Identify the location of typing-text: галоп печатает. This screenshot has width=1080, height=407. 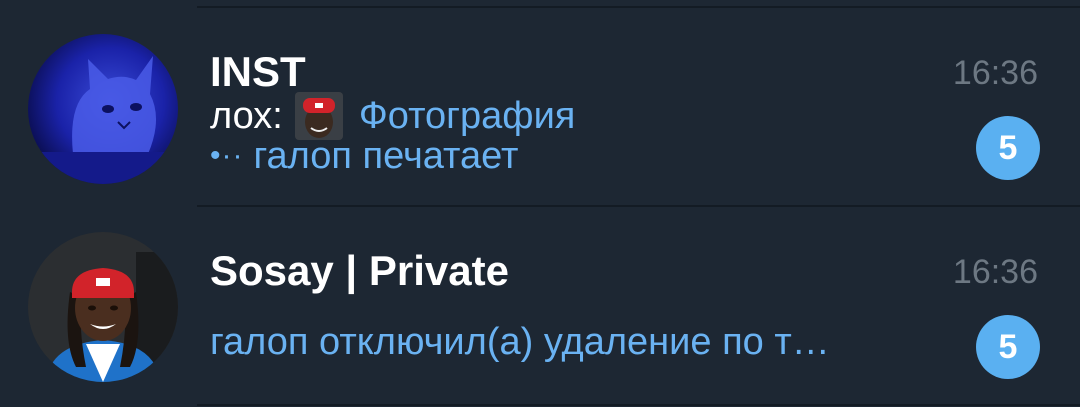
(386, 155).